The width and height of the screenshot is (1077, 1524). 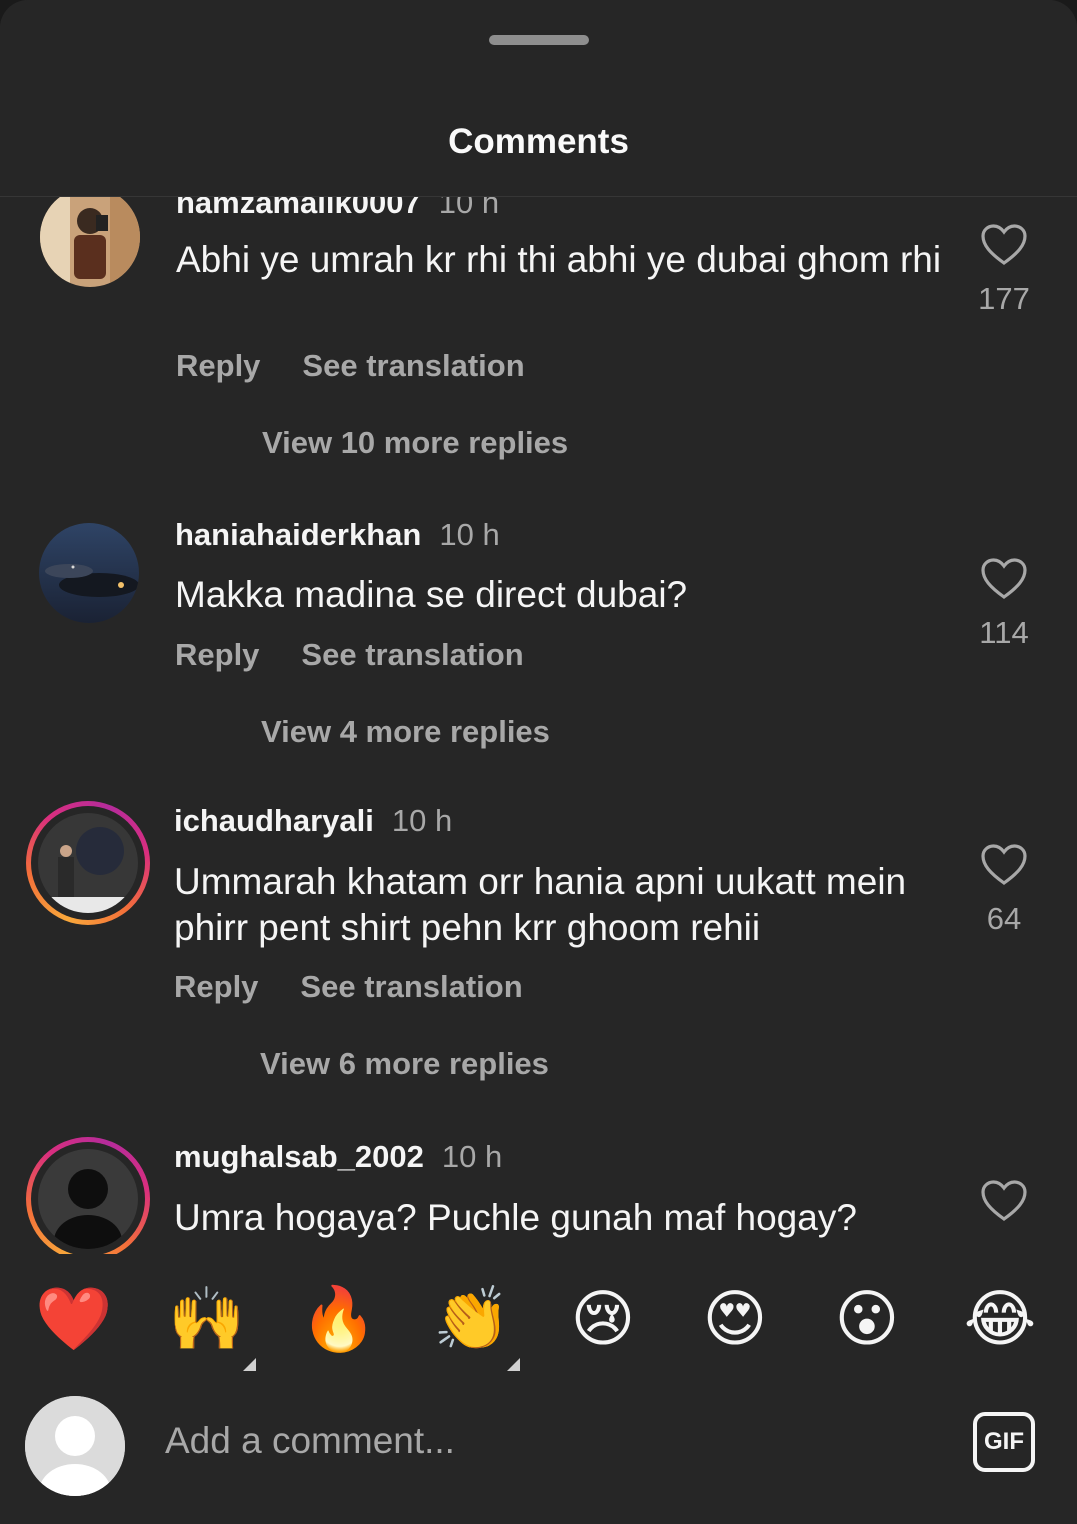 I want to click on red-heart-emoji: ❤️, so click(x=74, y=1320).